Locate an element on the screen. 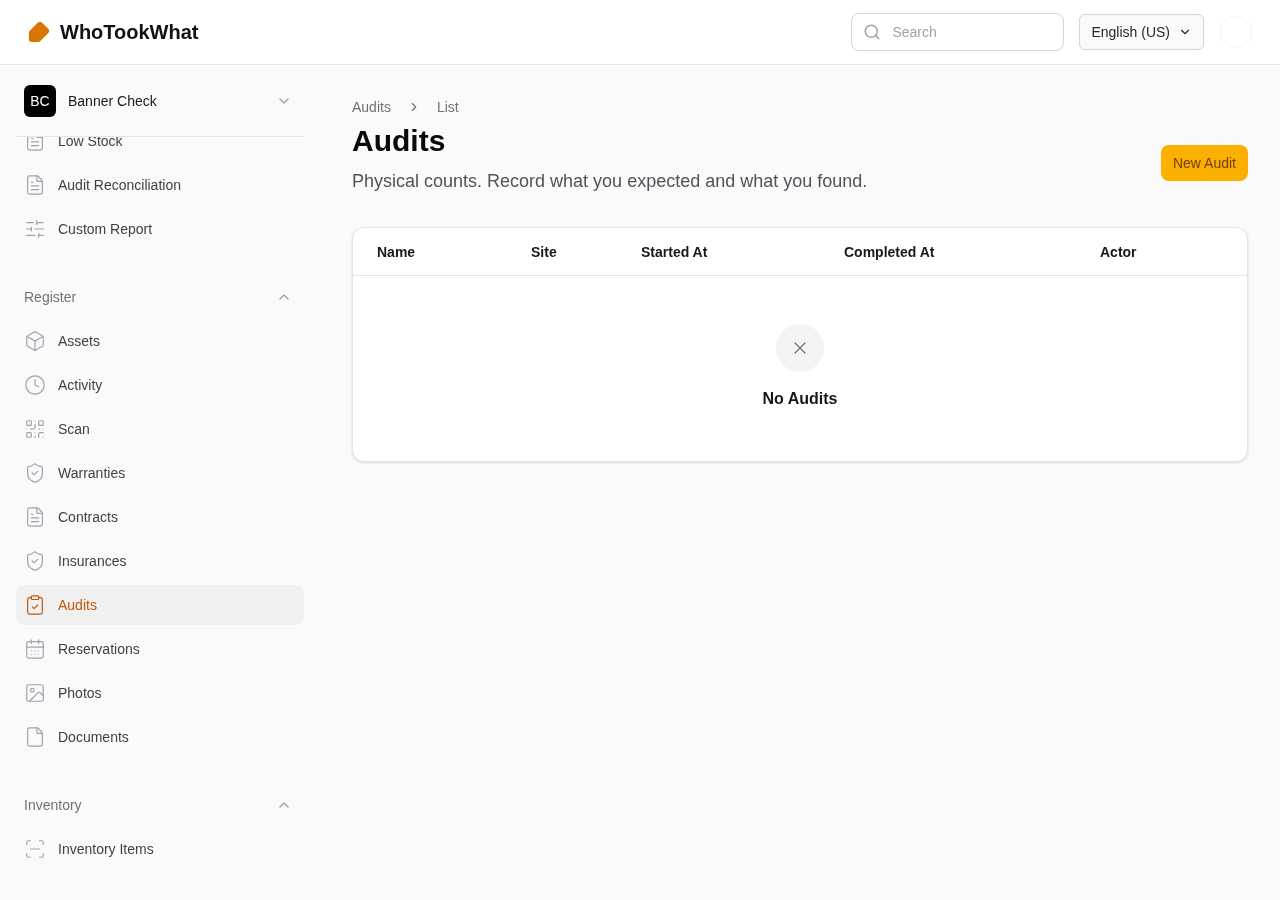 This screenshot has width=1280, height=900. sidebar-item: Insurances is located at coordinates (160, 561).